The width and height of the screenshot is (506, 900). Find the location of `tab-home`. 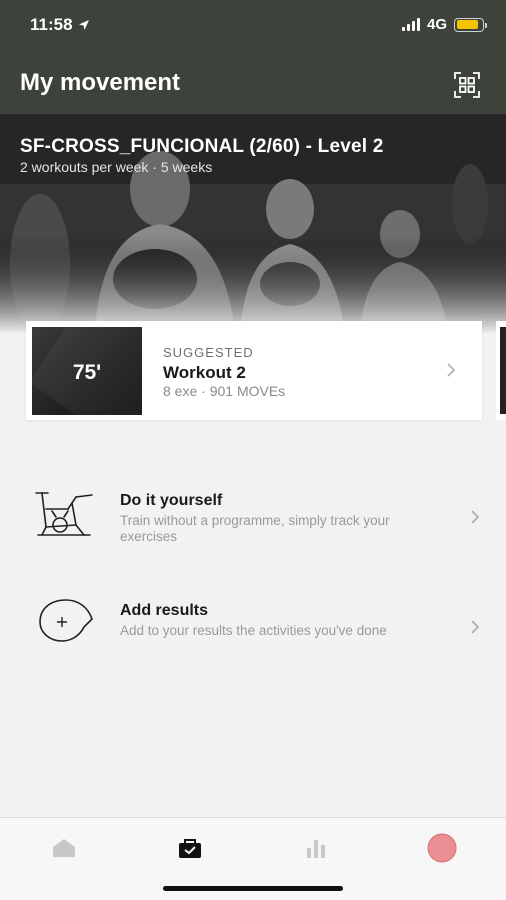

tab-home is located at coordinates (64, 848).